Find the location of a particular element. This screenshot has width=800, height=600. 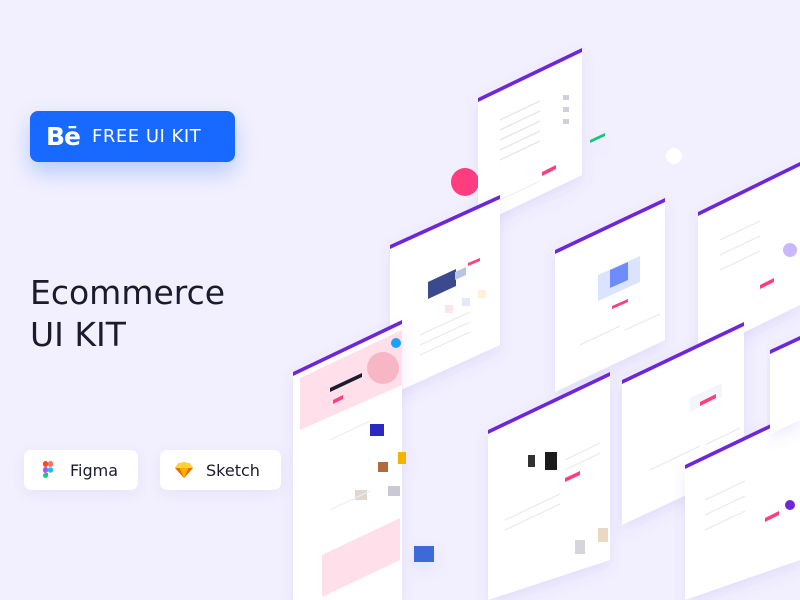

mockup-contact-page is located at coordinates (610, 295).